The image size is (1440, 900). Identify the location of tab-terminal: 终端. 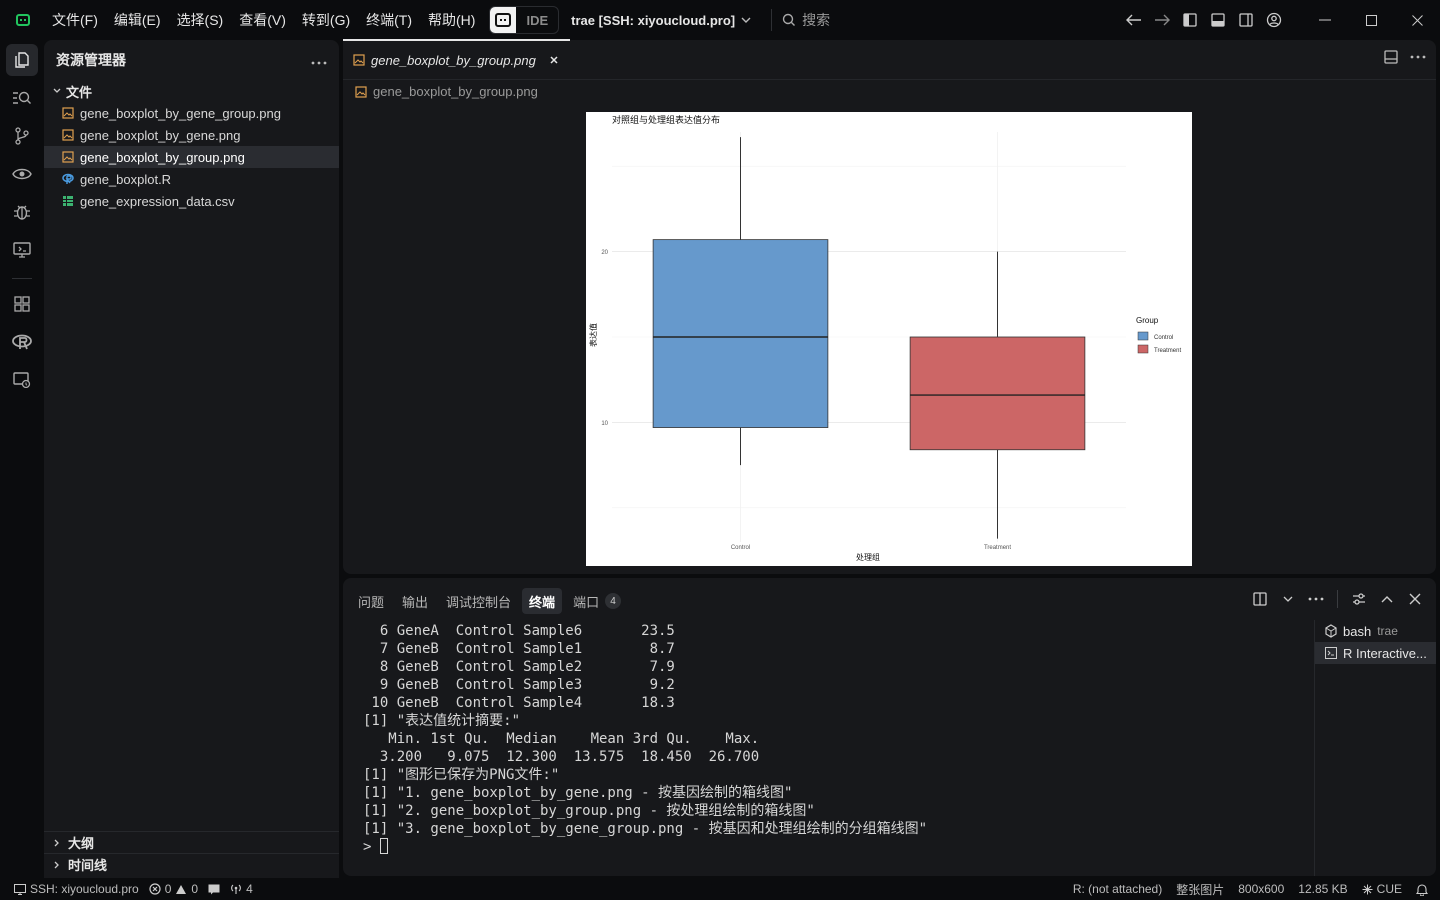
(542, 601).